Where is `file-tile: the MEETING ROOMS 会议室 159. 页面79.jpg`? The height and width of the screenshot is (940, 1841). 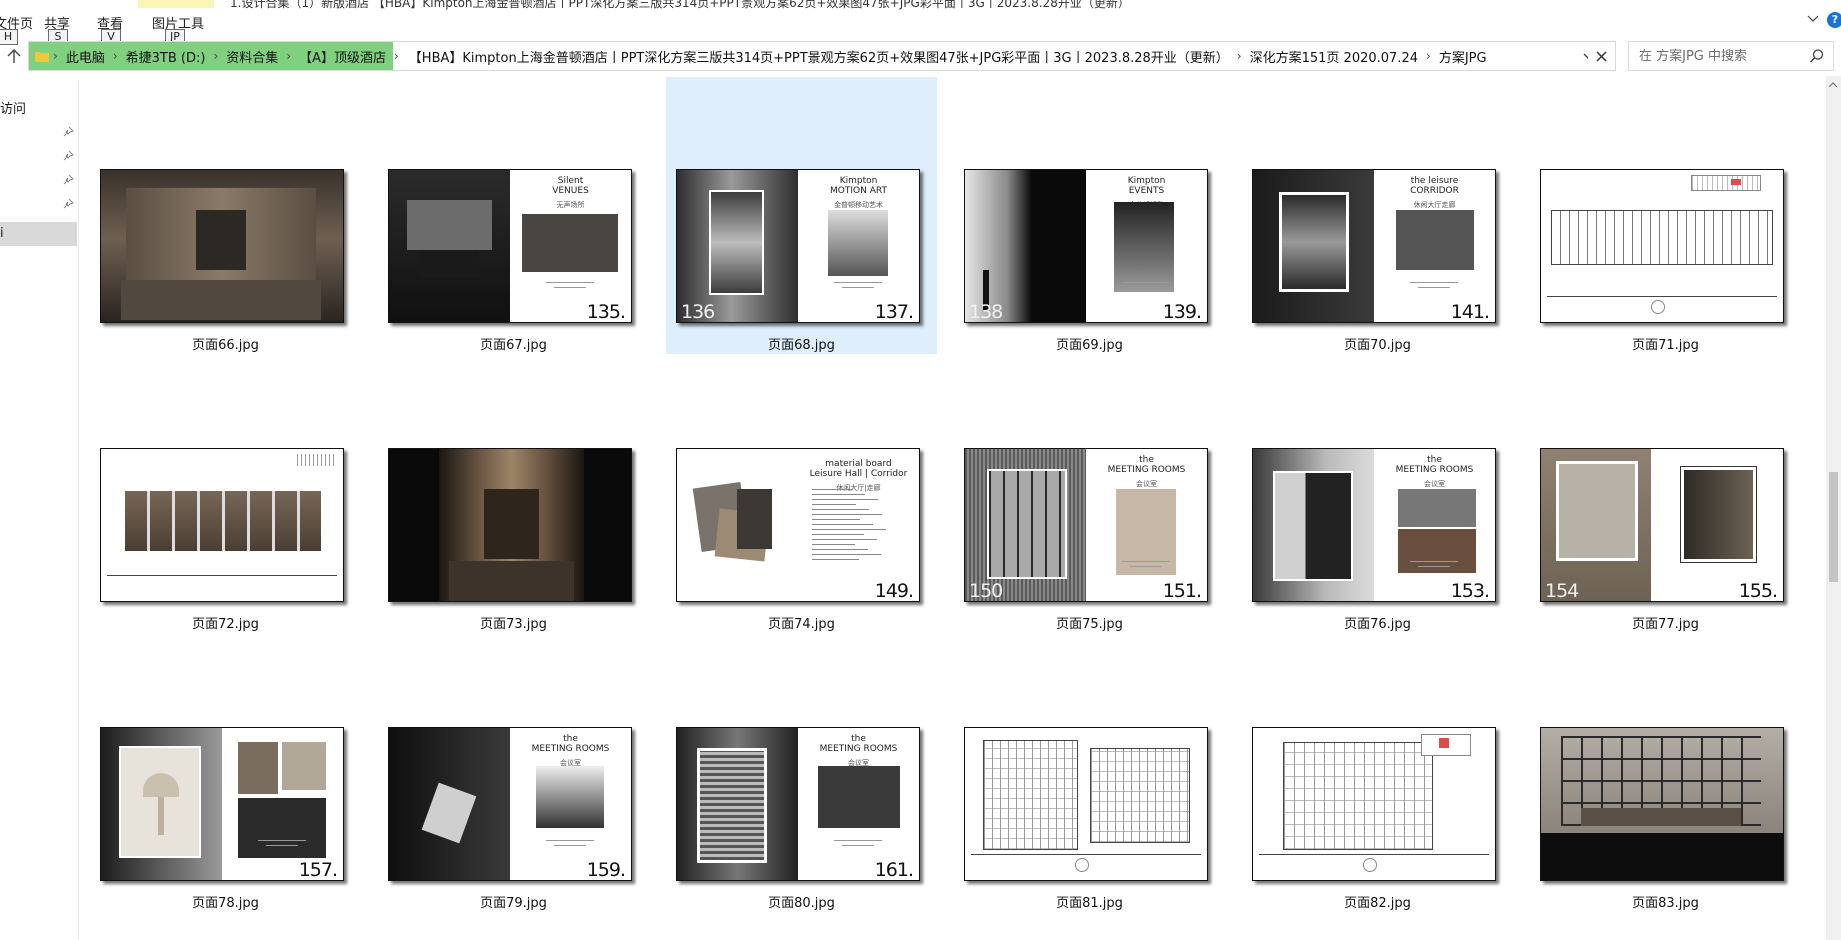 file-tile: the MEETING ROOMS 会议室 159. 页面79.jpg is located at coordinates (513, 773).